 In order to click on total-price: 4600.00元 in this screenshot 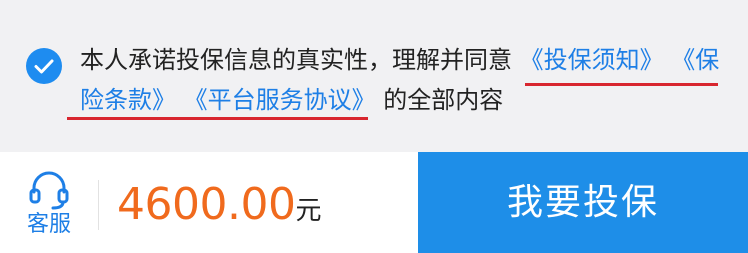, I will do `click(219, 209)`.